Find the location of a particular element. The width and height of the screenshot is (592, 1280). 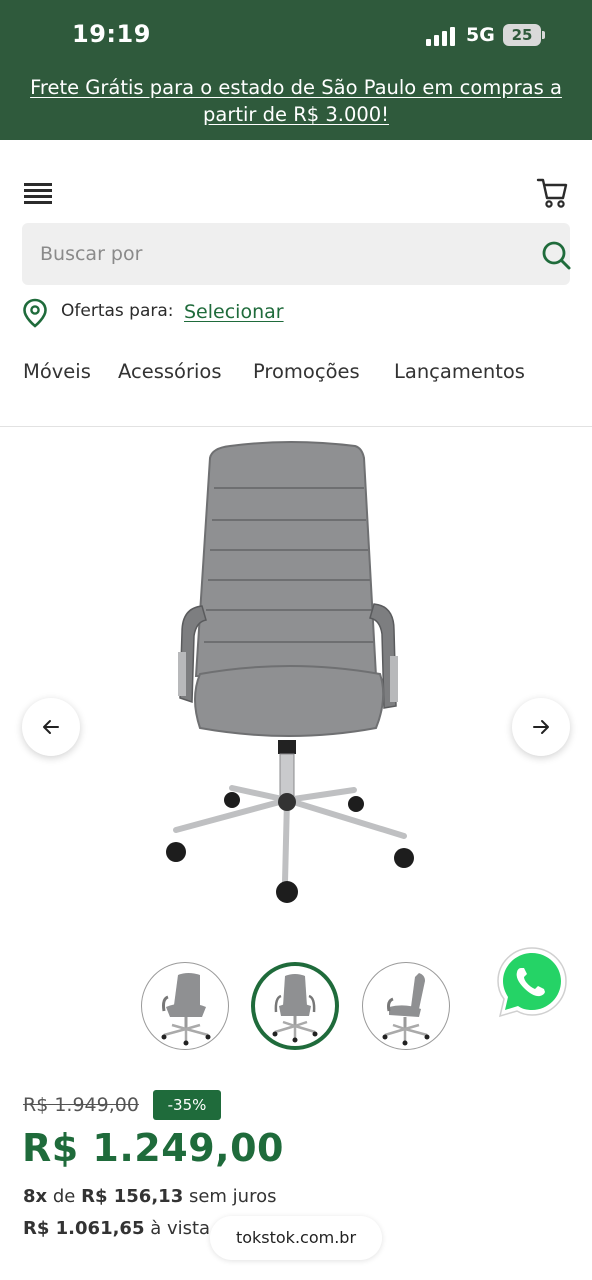

arrow-right-icon is located at coordinates (541, 727).